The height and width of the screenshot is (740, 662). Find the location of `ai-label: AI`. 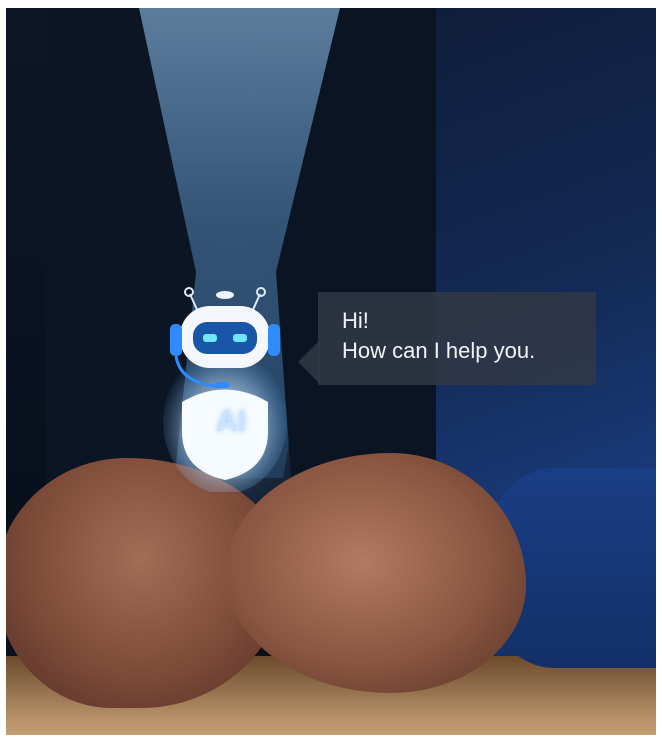

ai-label: AI is located at coordinates (231, 421).